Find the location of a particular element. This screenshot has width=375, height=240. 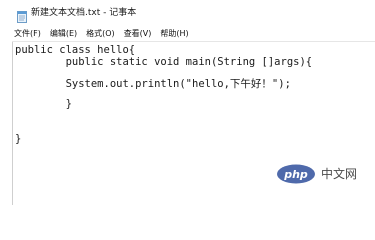

menu-format: 格式(O) is located at coordinates (100, 34).